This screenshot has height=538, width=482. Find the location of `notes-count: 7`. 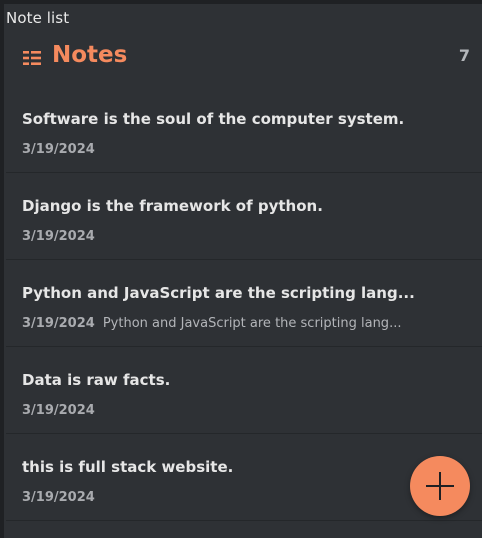

notes-count: 7 is located at coordinates (464, 55).